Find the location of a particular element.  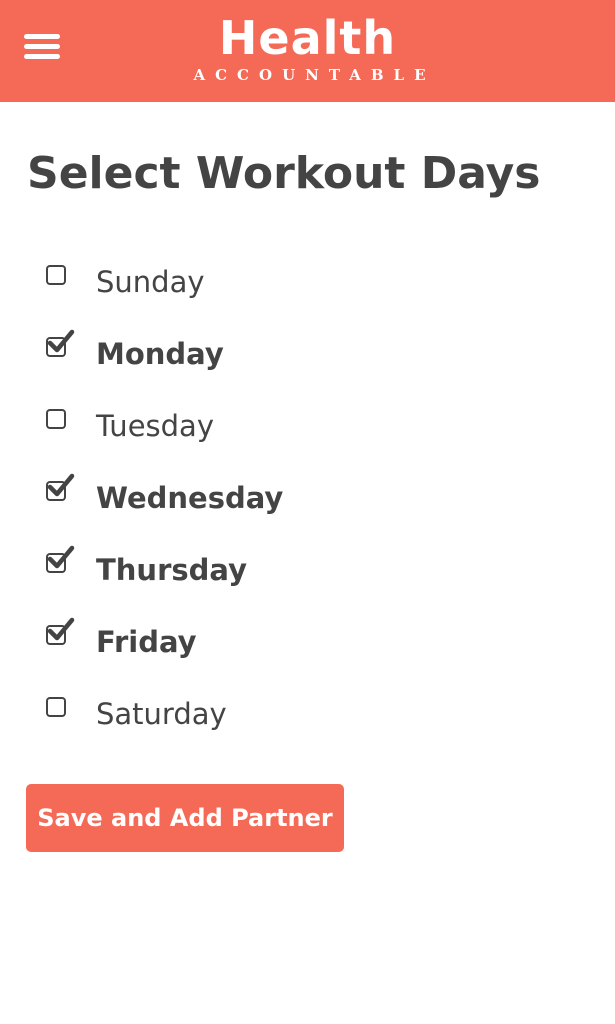

page-title: Select Workout Days is located at coordinates (284, 173).